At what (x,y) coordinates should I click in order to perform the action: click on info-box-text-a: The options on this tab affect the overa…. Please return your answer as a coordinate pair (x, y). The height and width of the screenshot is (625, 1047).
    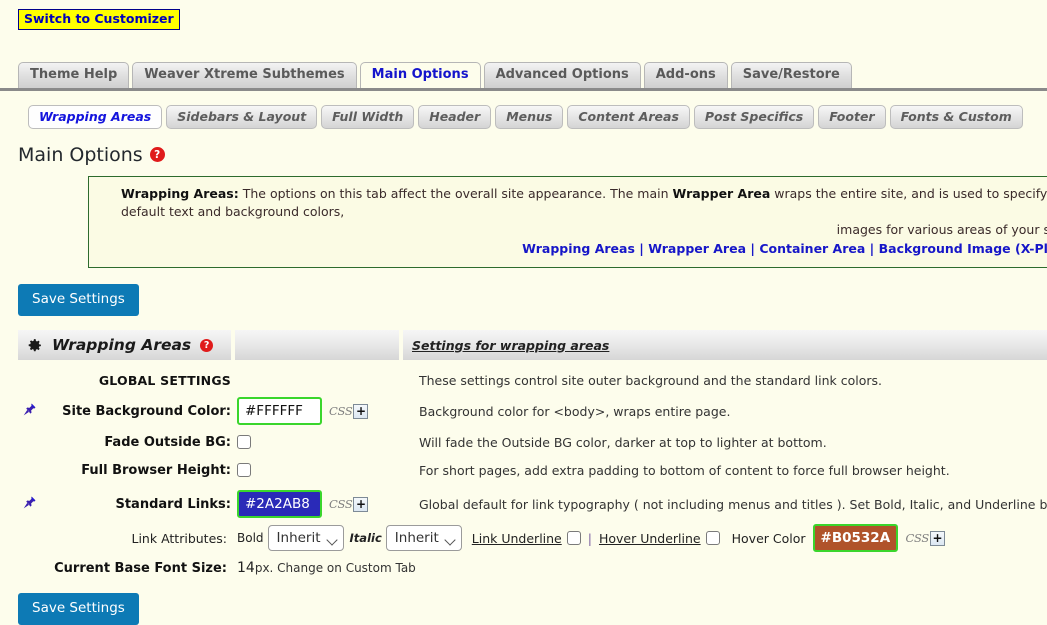
    Looking at the image, I should click on (455, 193).